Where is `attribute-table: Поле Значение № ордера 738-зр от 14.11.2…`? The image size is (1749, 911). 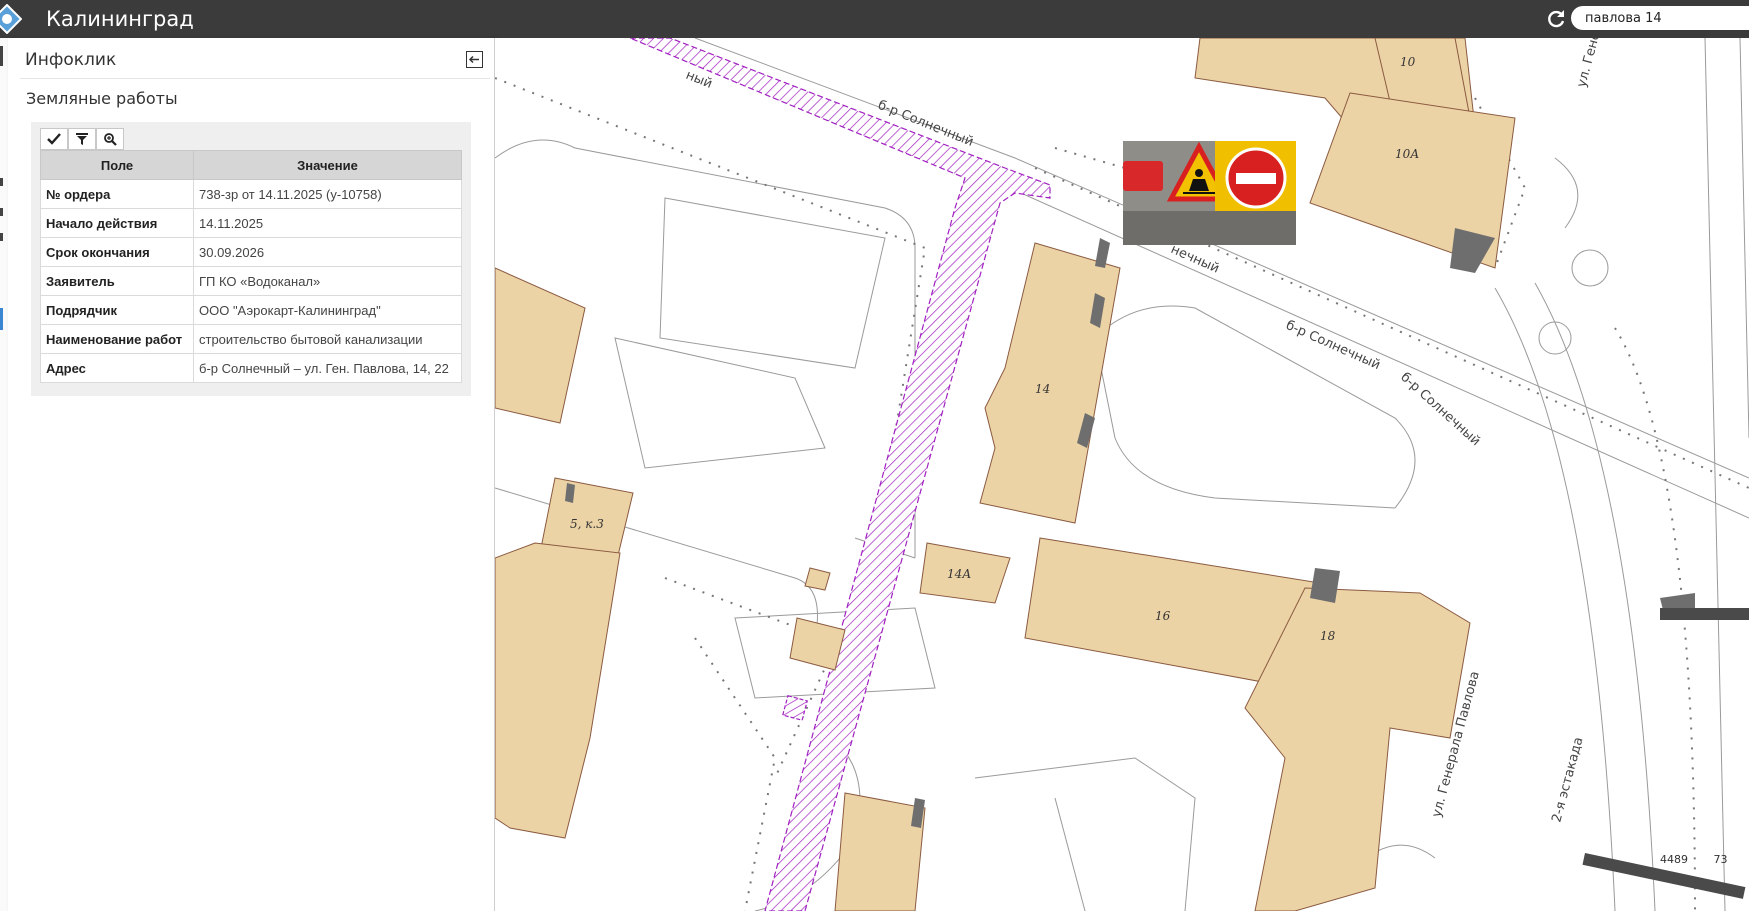
attribute-table: Поле Значение № ордера 738-зр от 14.11.2… is located at coordinates (251, 266).